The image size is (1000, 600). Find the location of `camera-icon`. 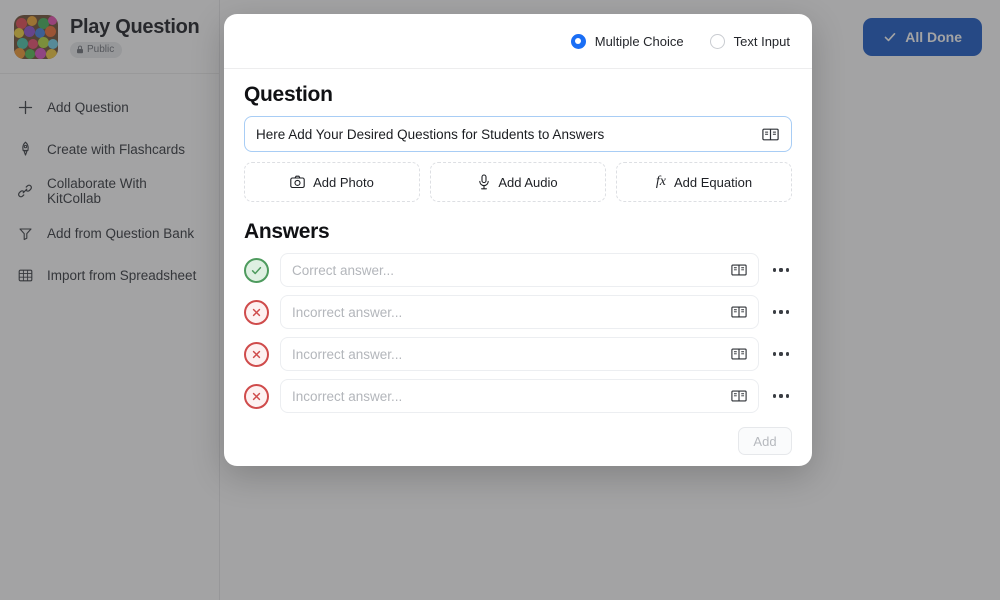

camera-icon is located at coordinates (297, 182).